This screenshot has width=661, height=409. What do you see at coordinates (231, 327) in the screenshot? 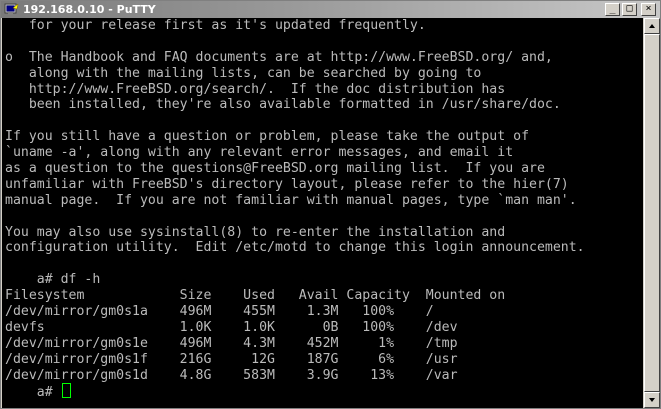
I see `terminal-line: devfs 1.0K 1.0K 0B 100% /dev` at bounding box center [231, 327].